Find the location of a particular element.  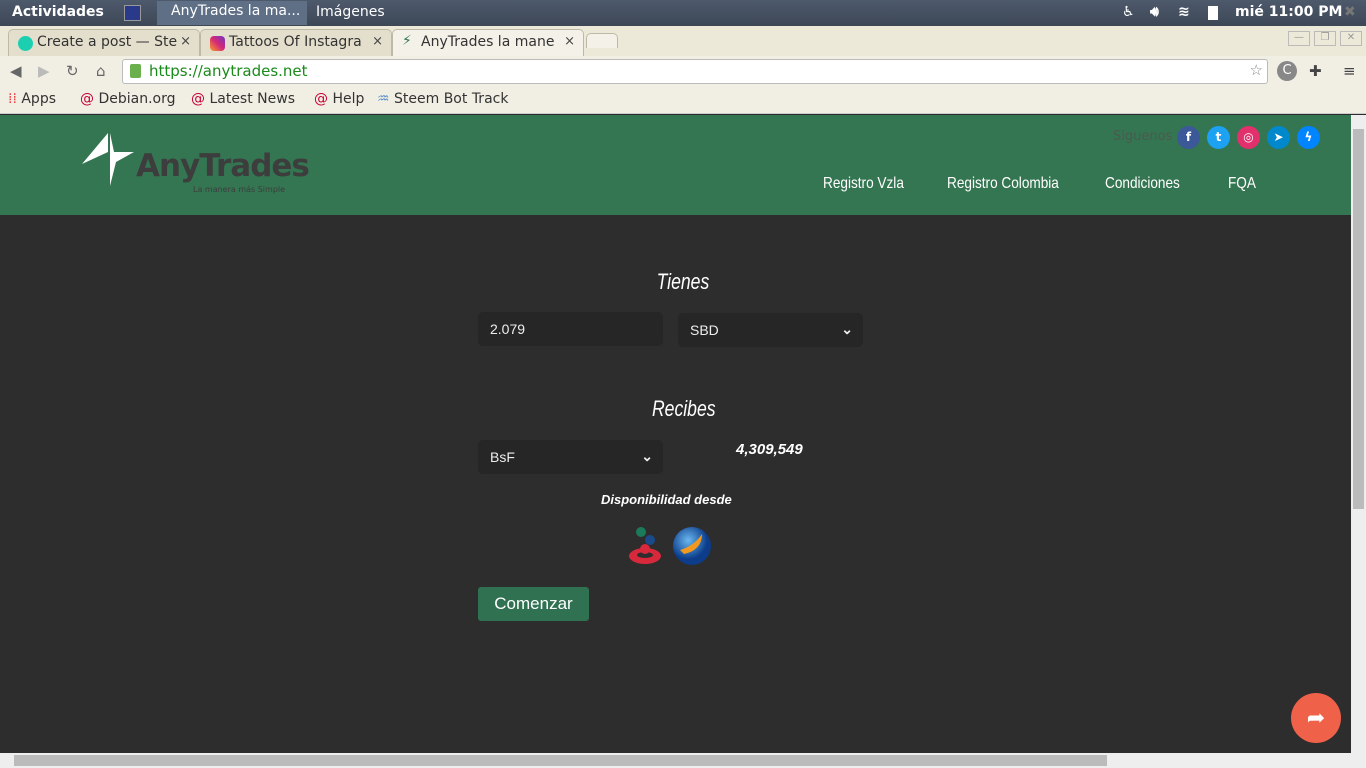

follow-label: Siguenos is located at coordinates (1143, 136).